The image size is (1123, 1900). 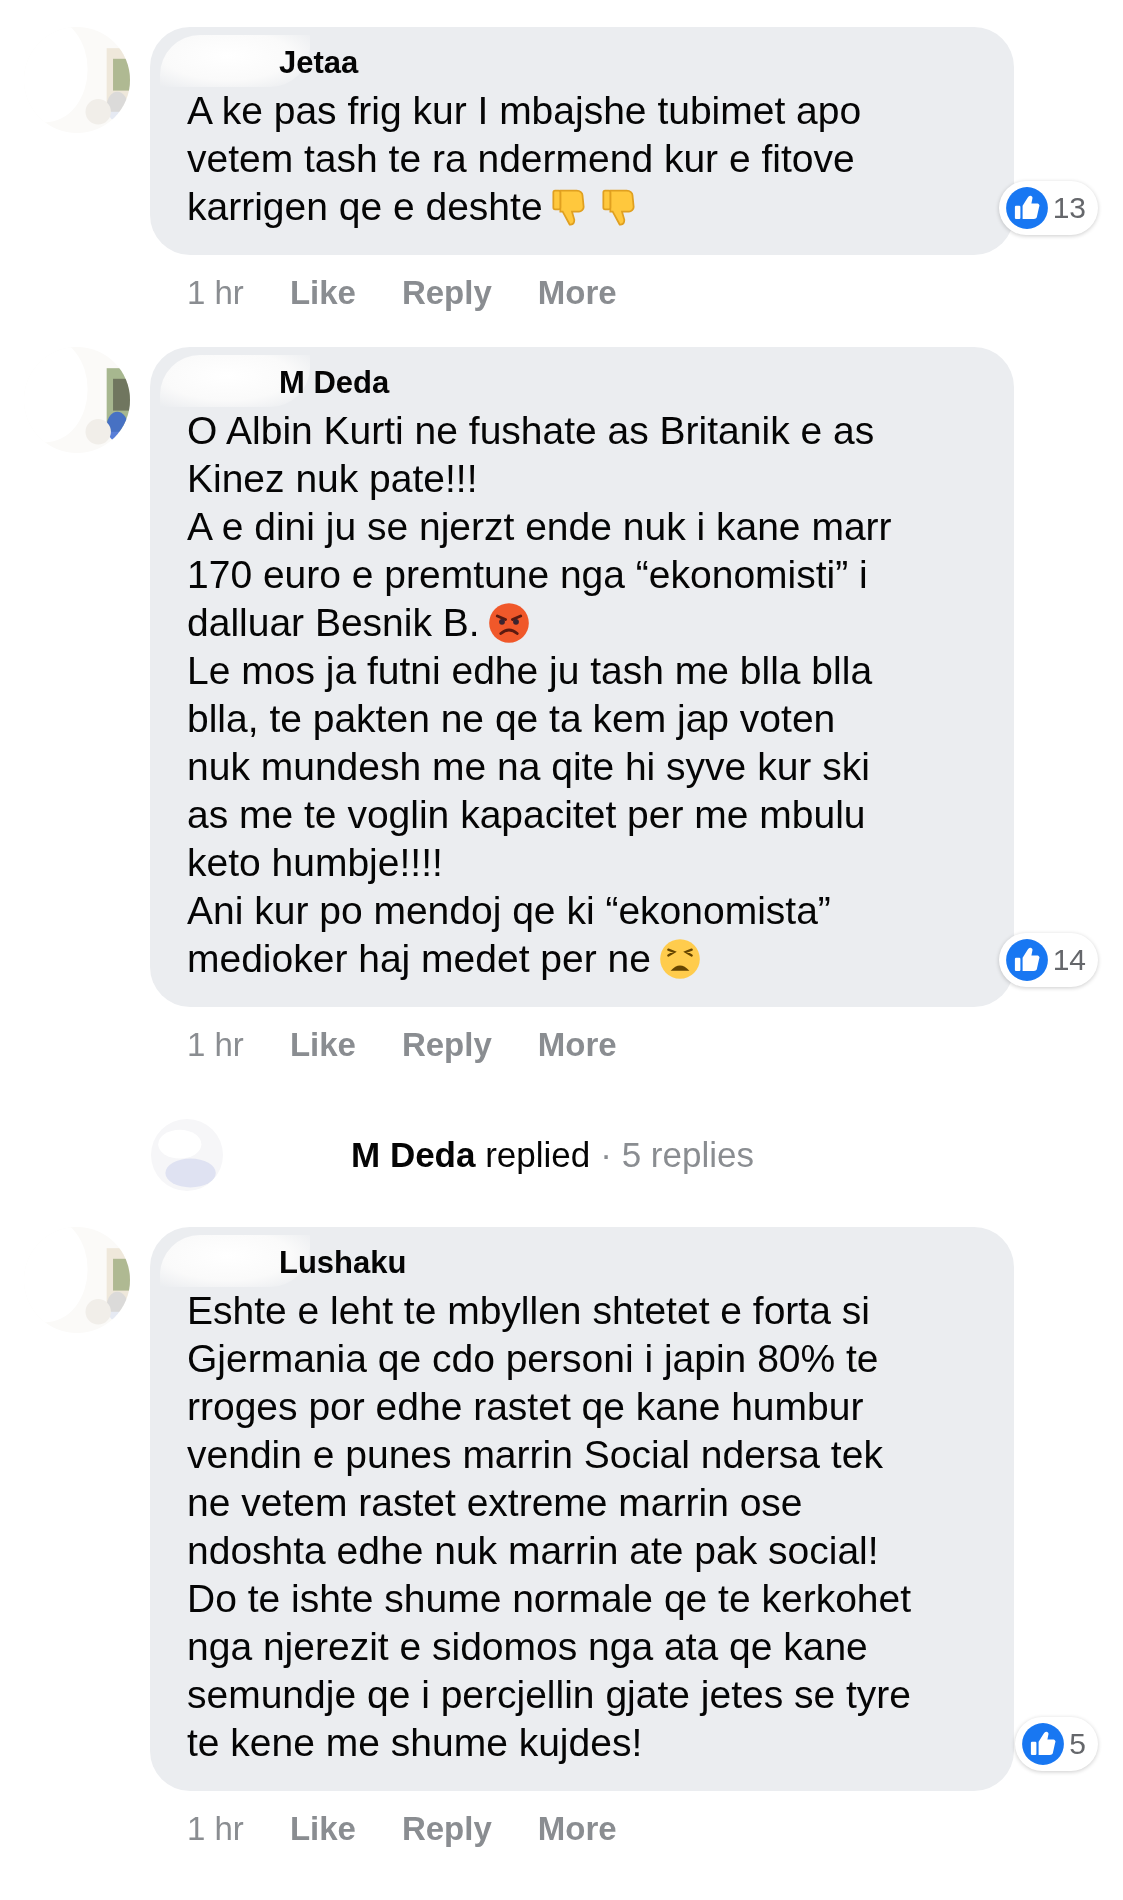 What do you see at coordinates (334, 383) in the screenshot?
I see `author-name: M Deda` at bounding box center [334, 383].